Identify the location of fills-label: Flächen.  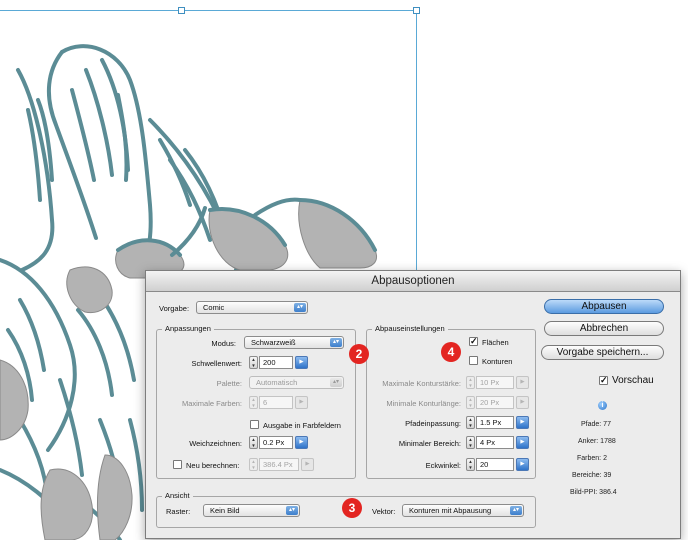
(495, 342).